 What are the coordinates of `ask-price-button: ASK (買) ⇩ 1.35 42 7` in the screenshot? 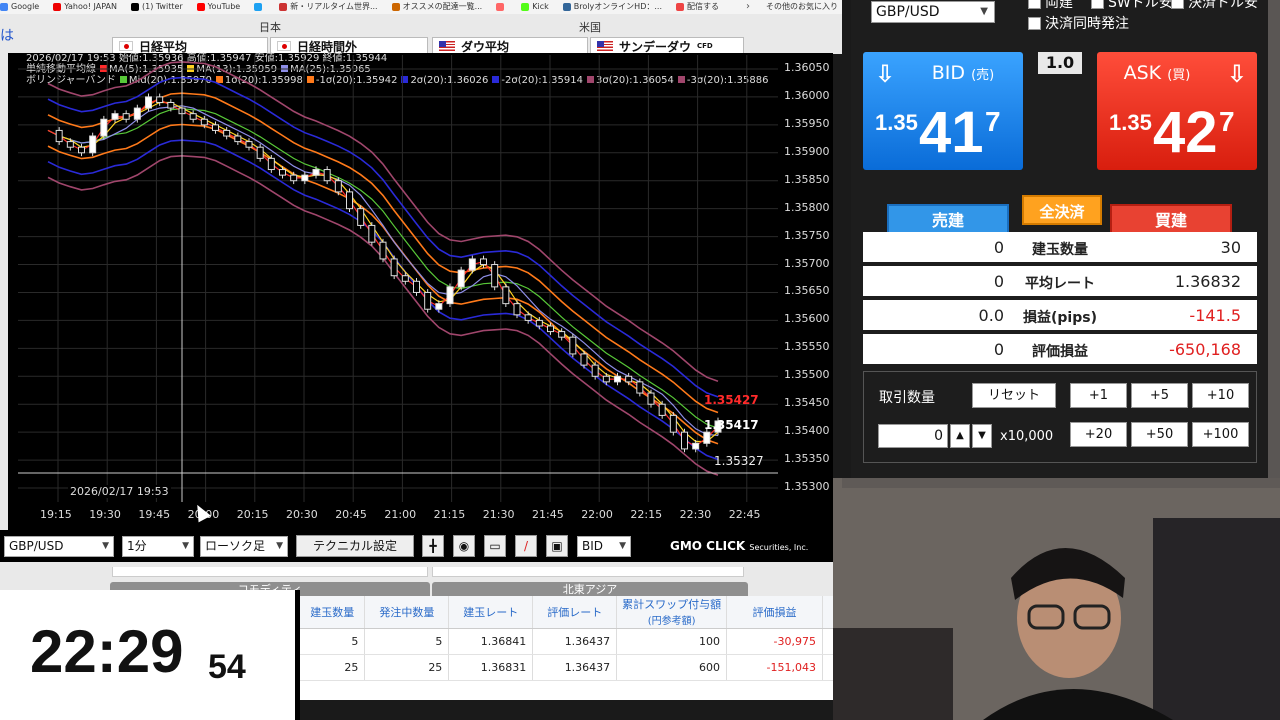 It's located at (1177, 111).